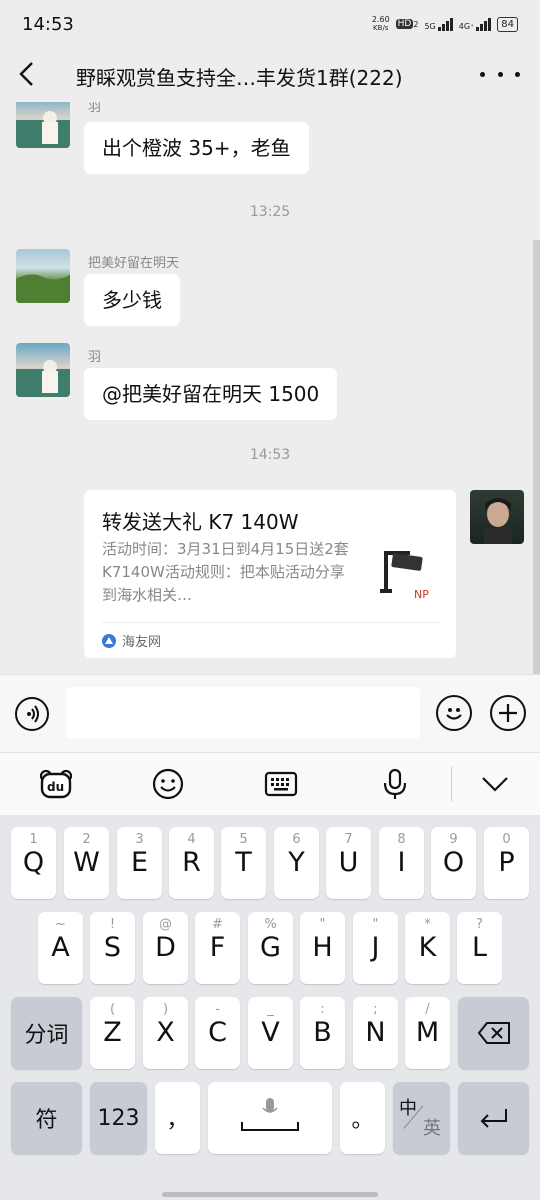 Image resolution: width=540 pixels, height=1200 pixels. I want to click on toolbar-separator, so click(451, 784).